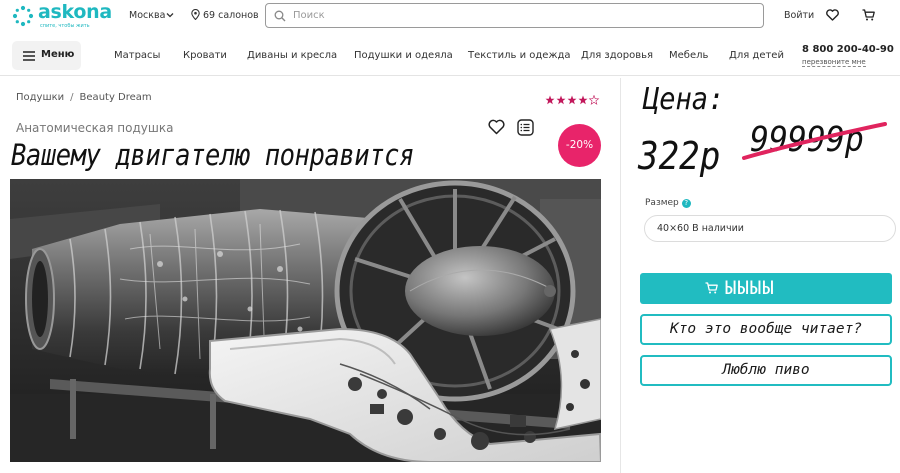 Image resolution: width=900 pixels, height=473 pixels. I want to click on size-select: 40×60 В наличии, so click(770, 228).